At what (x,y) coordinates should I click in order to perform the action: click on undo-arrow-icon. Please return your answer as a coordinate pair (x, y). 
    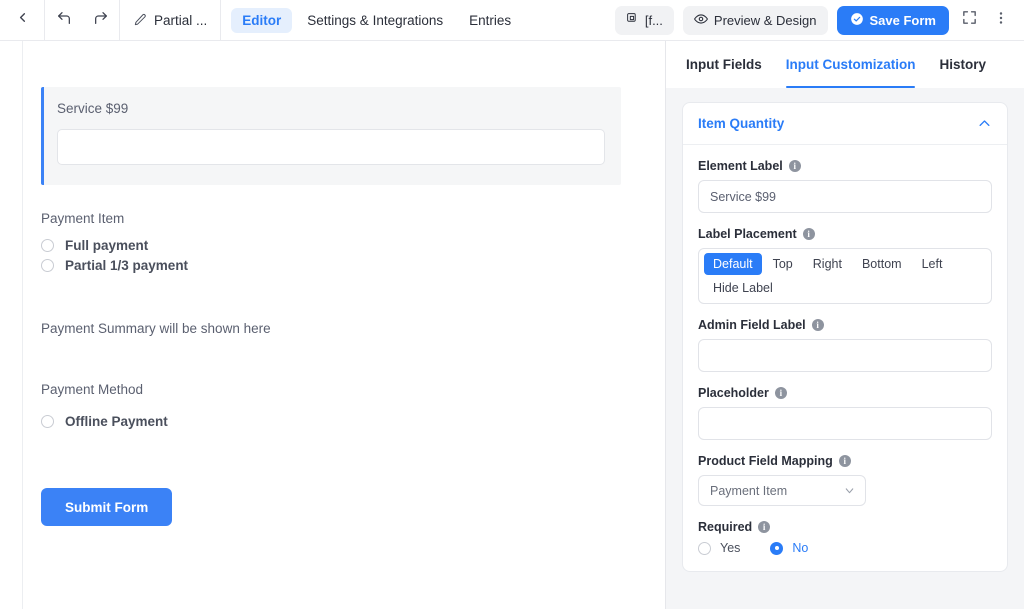
    Looking at the image, I should click on (64, 20).